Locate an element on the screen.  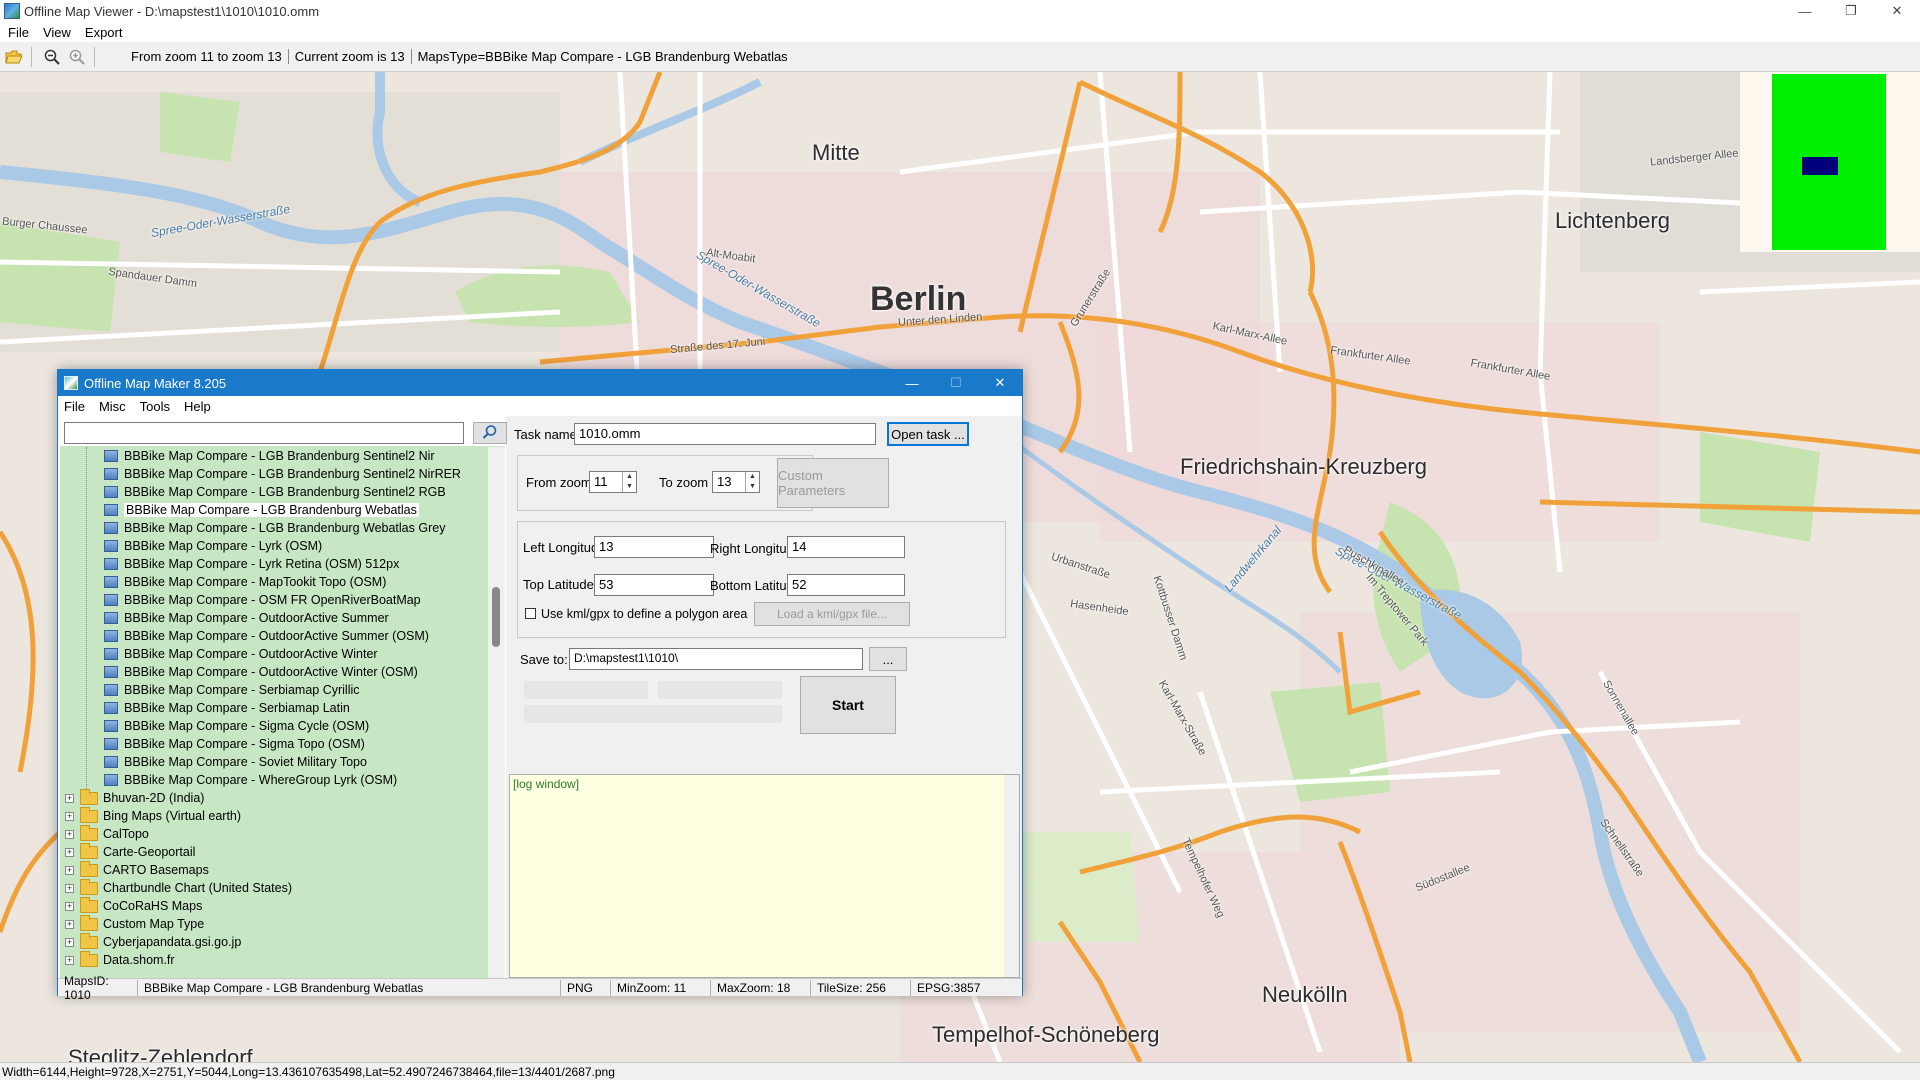
tree-folder-item: + Bing Maps (Virtual earth) is located at coordinates (150, 815).